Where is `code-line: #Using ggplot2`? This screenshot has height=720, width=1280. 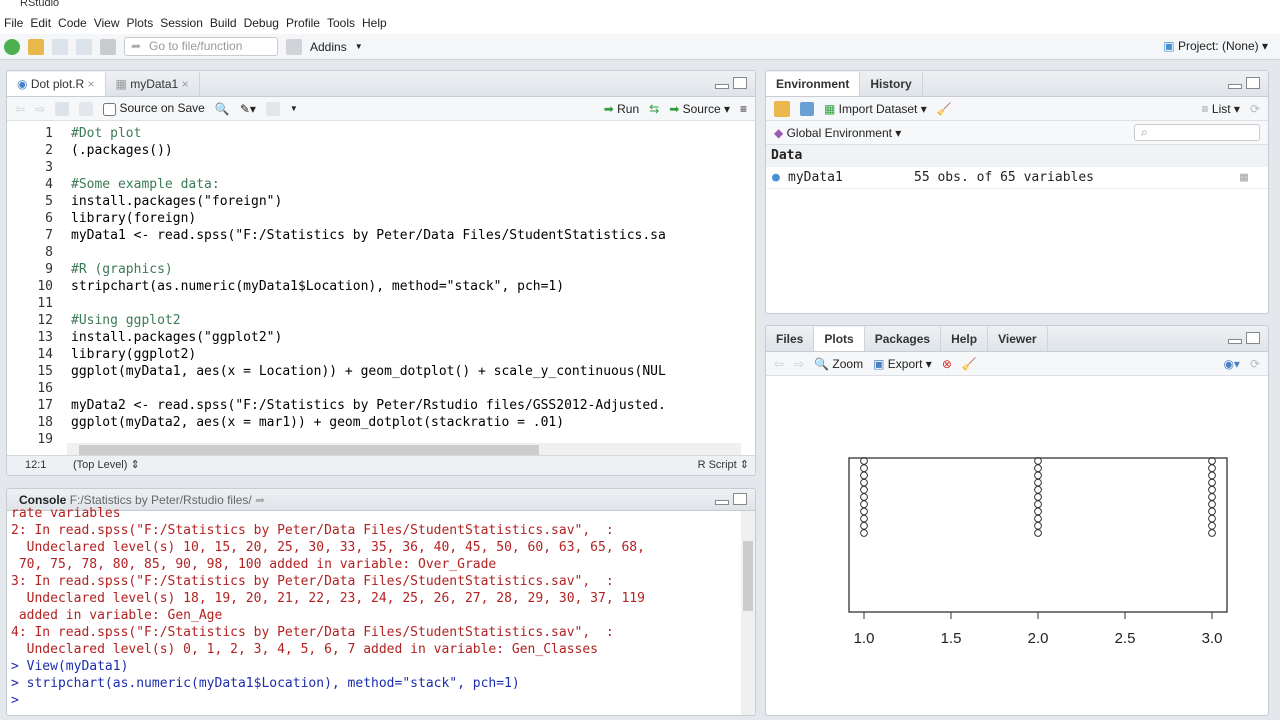
code-line: #Using ggplot2 is located at coordinates (126, 320).